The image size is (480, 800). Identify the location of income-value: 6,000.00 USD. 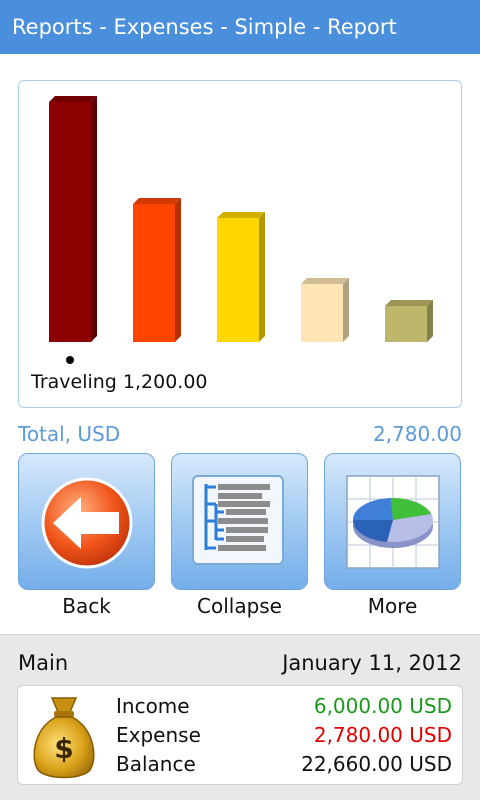
(382, 706).